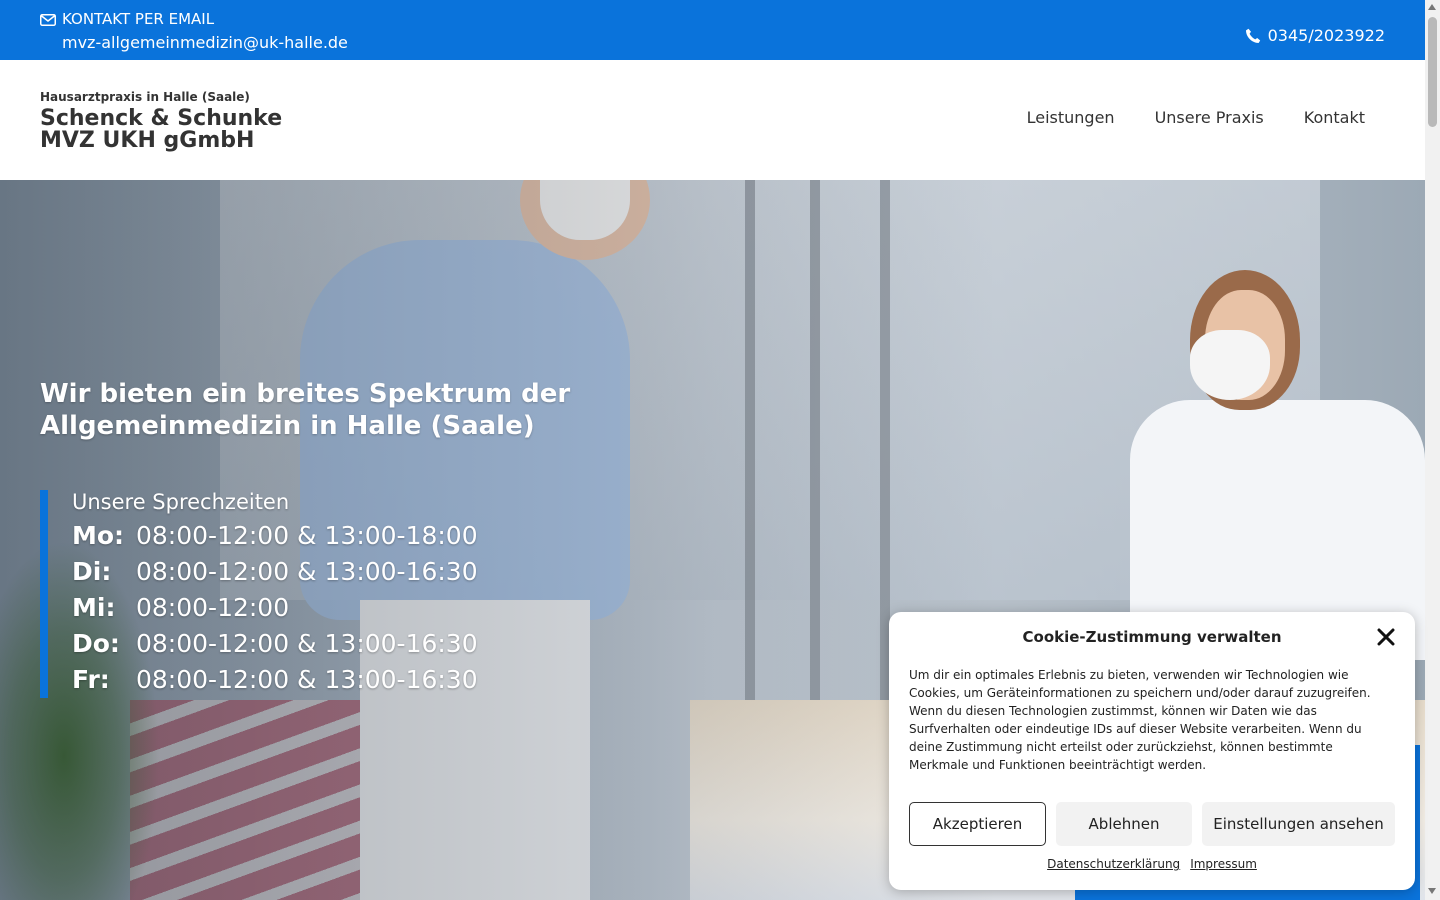  I want to click on main-navigation: Leistungen Unsere Praxis Kontakt, so click(1196, 117).